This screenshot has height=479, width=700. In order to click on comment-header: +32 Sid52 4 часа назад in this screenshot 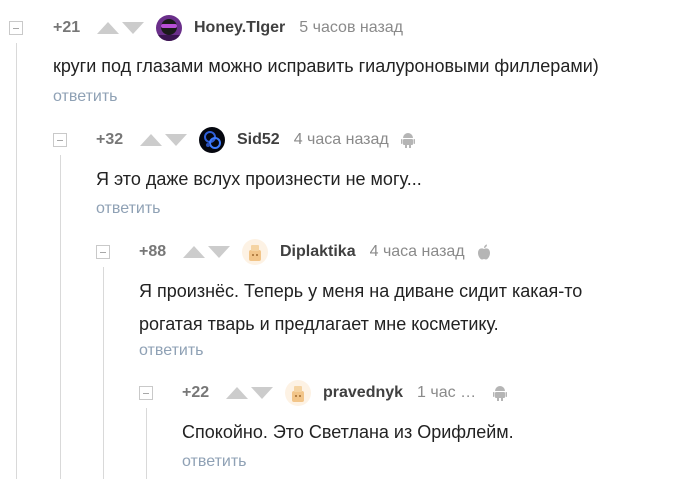, I will do `click(255, 140)`.